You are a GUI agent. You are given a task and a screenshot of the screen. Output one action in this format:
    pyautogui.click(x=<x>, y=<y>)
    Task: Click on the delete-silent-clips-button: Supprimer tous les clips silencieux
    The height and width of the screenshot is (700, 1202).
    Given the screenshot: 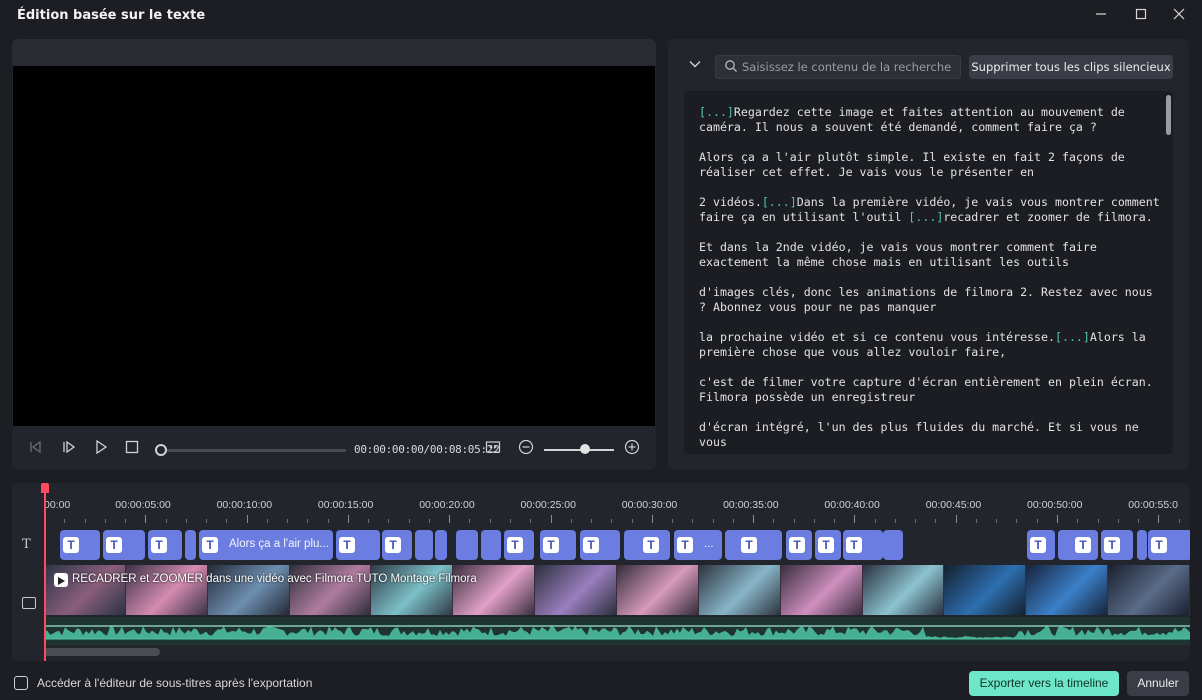 What is the action you would take?
    pyautogui.click(x=1071, y=67)
    